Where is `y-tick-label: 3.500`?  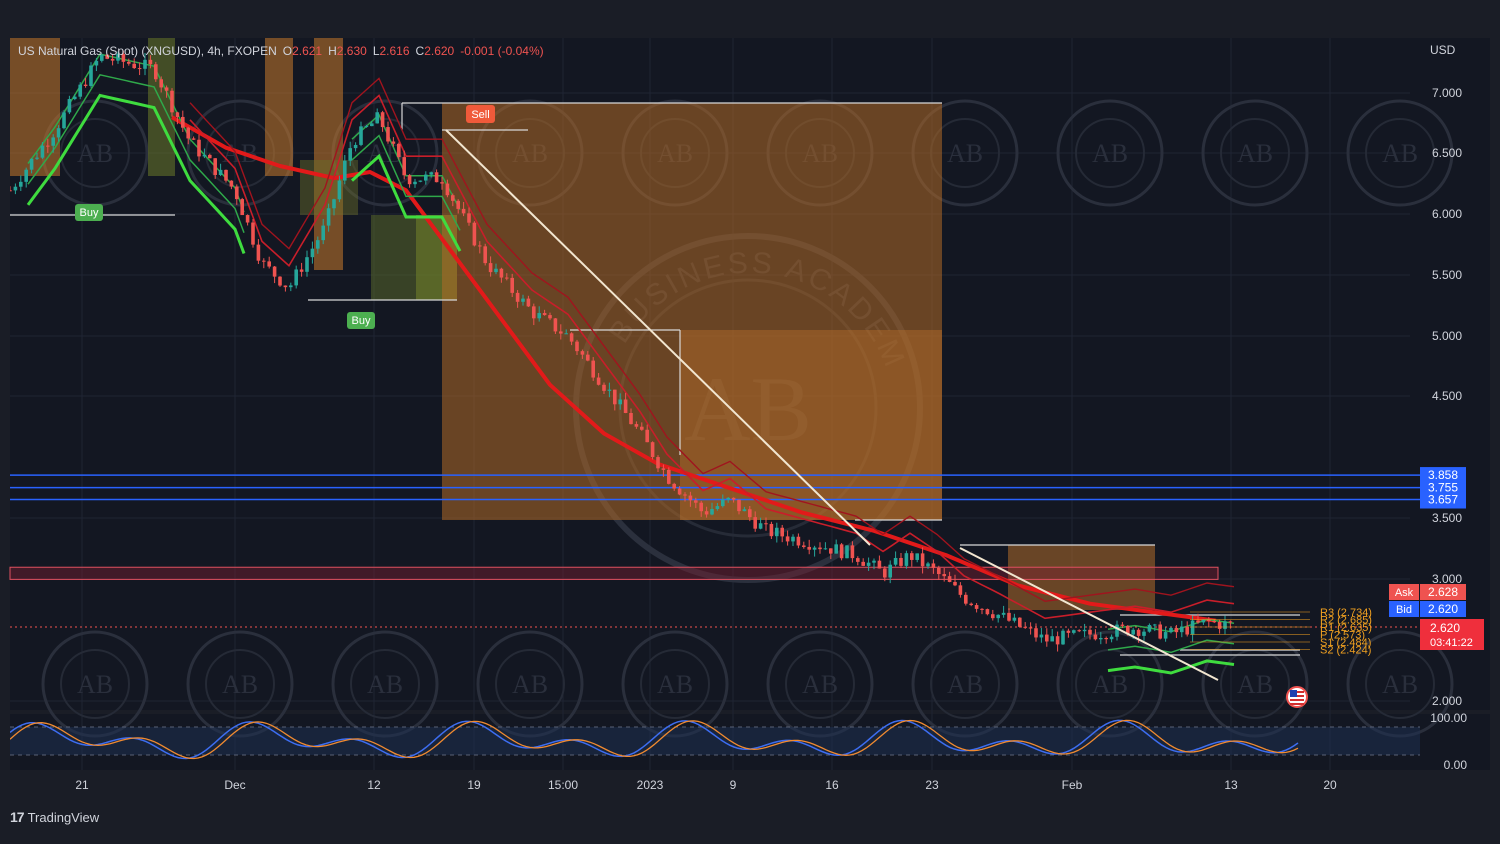 y-tick-label: 3.500 is located at coordinates (1447, 518).